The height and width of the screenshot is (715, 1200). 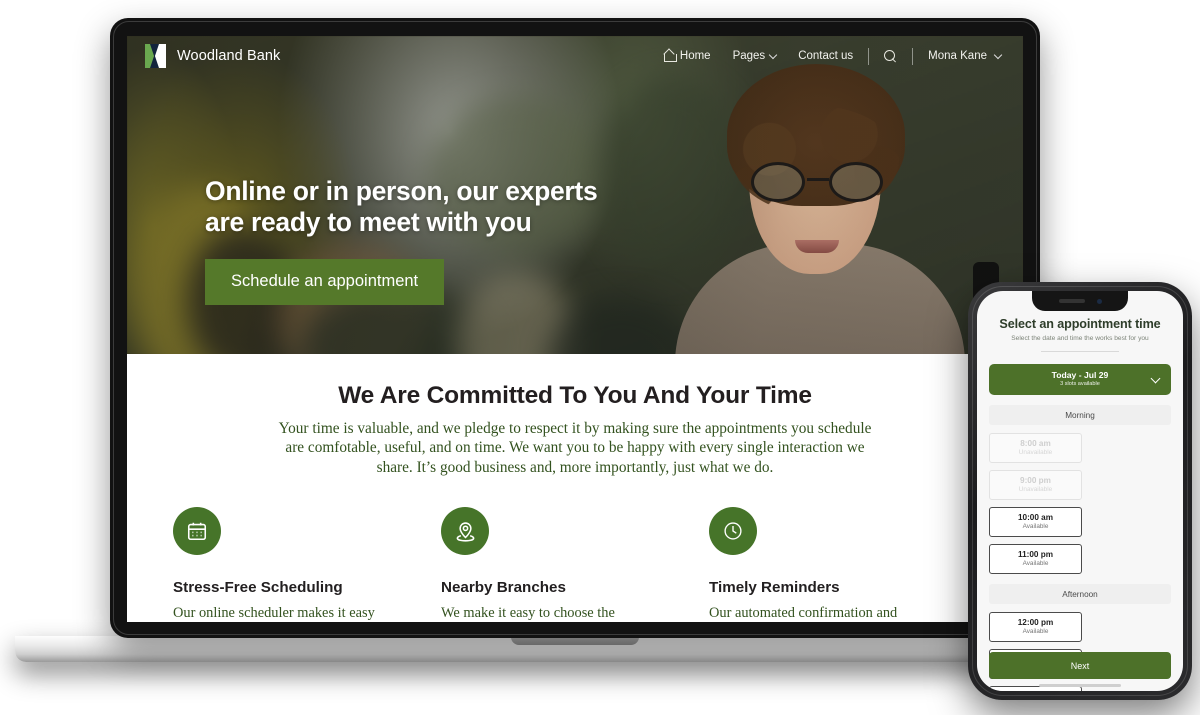 I want to click on date-picker-dropdown: Today - Jul 29 3 slots available, so click(x=1080, y=379).